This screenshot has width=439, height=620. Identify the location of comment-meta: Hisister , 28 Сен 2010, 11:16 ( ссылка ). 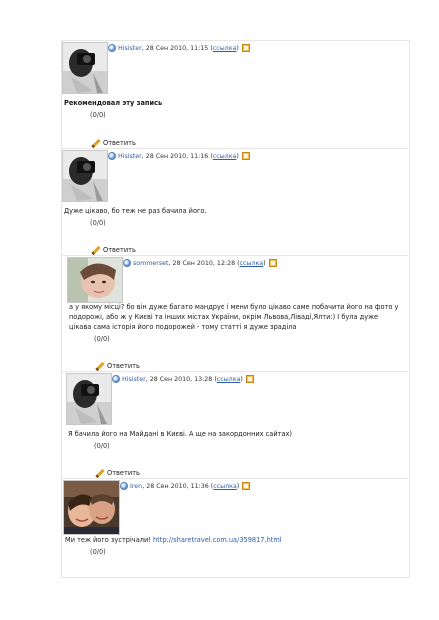
(179, 156).